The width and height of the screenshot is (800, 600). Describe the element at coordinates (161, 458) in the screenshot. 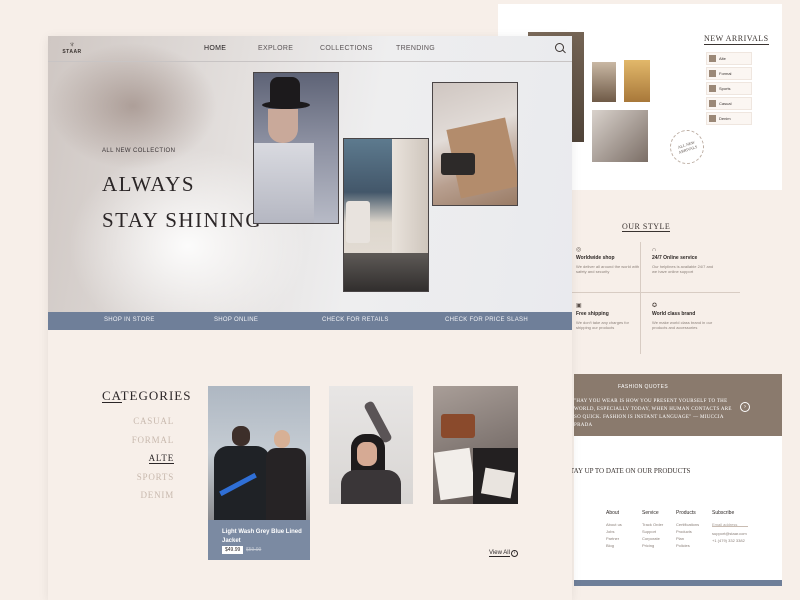

I see `category-label: ALTE` at that location.